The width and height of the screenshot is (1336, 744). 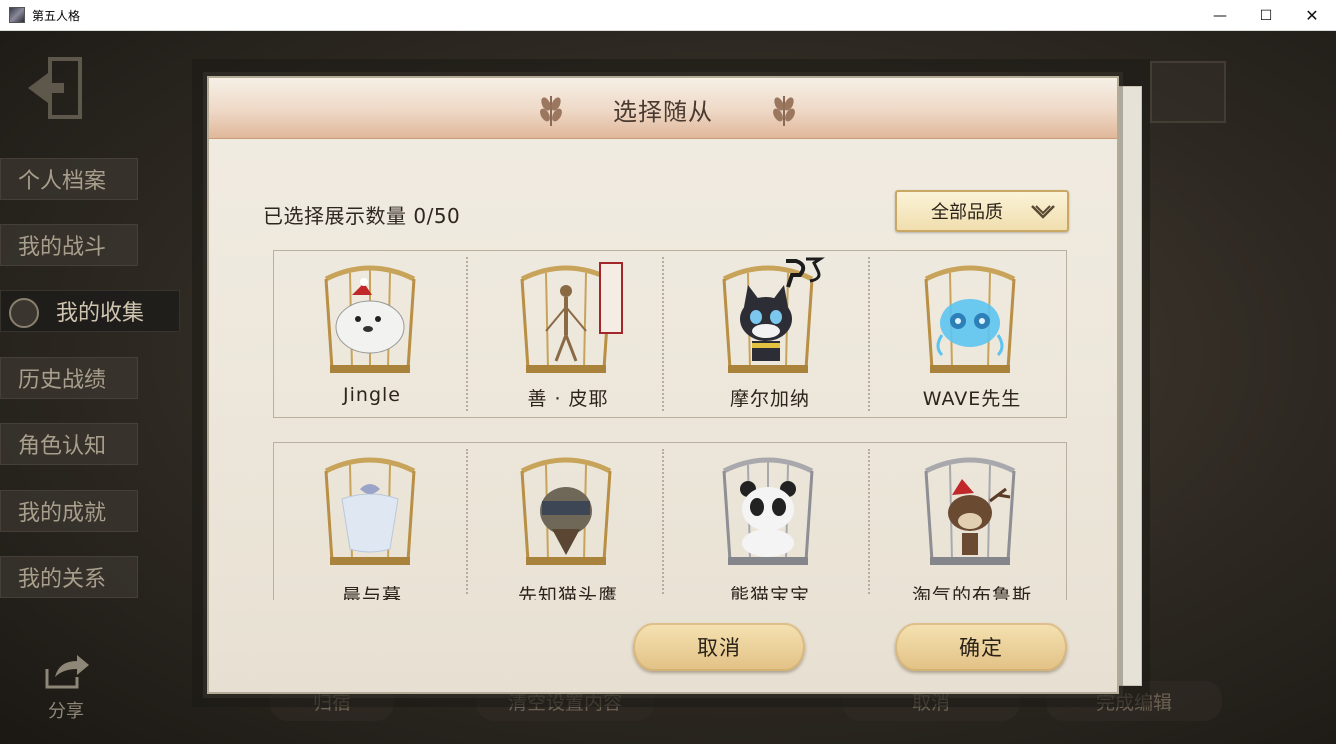 What do you see at coordinates (567, 592) in the screenshot?
I see `companion-name: 先知猫头鹰` at bounding box center [567, 592].